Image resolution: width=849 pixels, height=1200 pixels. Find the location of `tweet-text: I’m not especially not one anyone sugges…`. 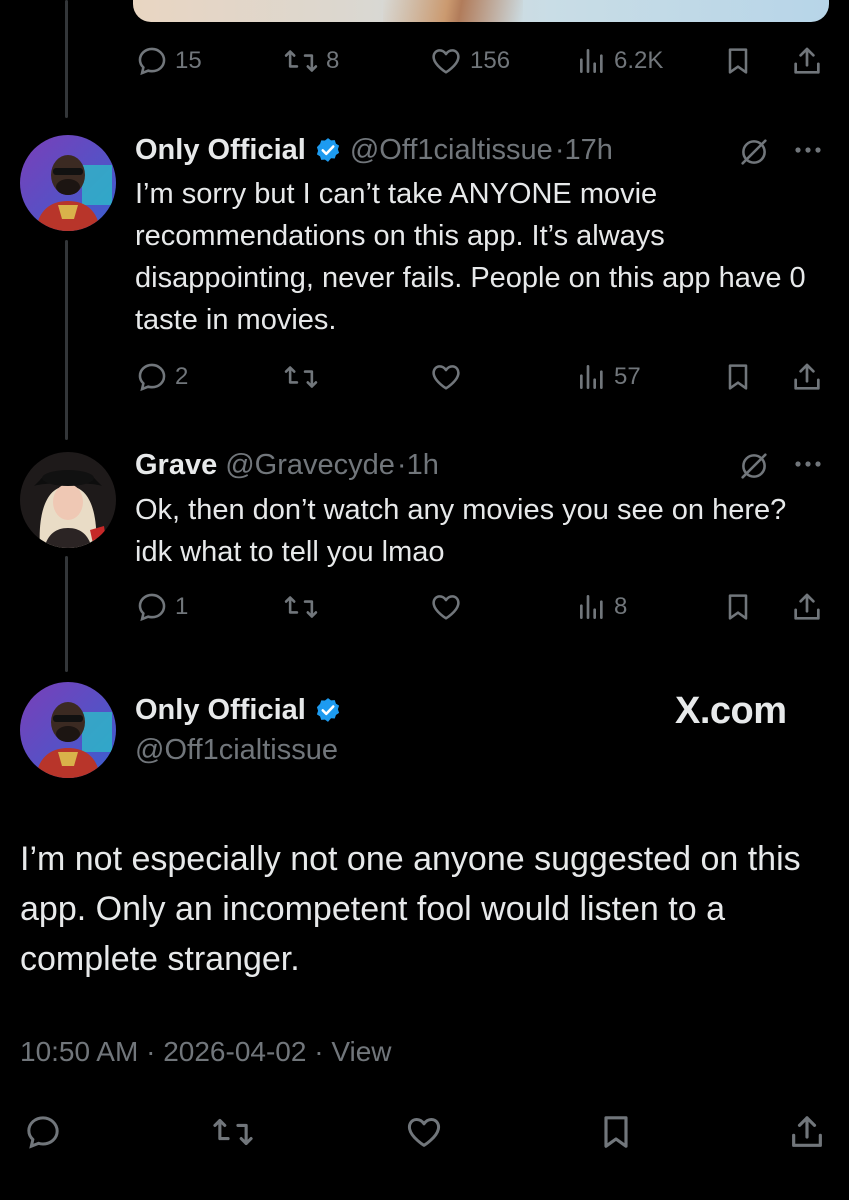

tweet-text: I’m not especially not one anyone sugges… is located at coordinates (410, 909).